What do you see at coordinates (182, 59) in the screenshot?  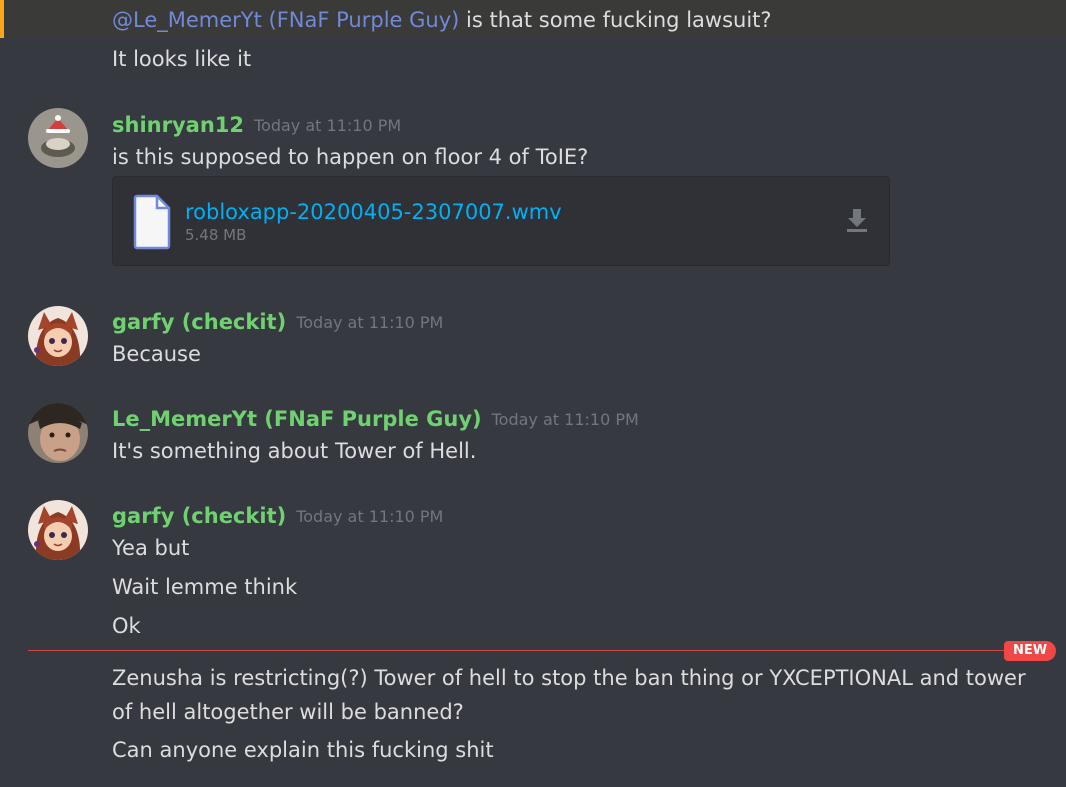 I see `message-line: It looks like it` at bounding box center [182, 59].